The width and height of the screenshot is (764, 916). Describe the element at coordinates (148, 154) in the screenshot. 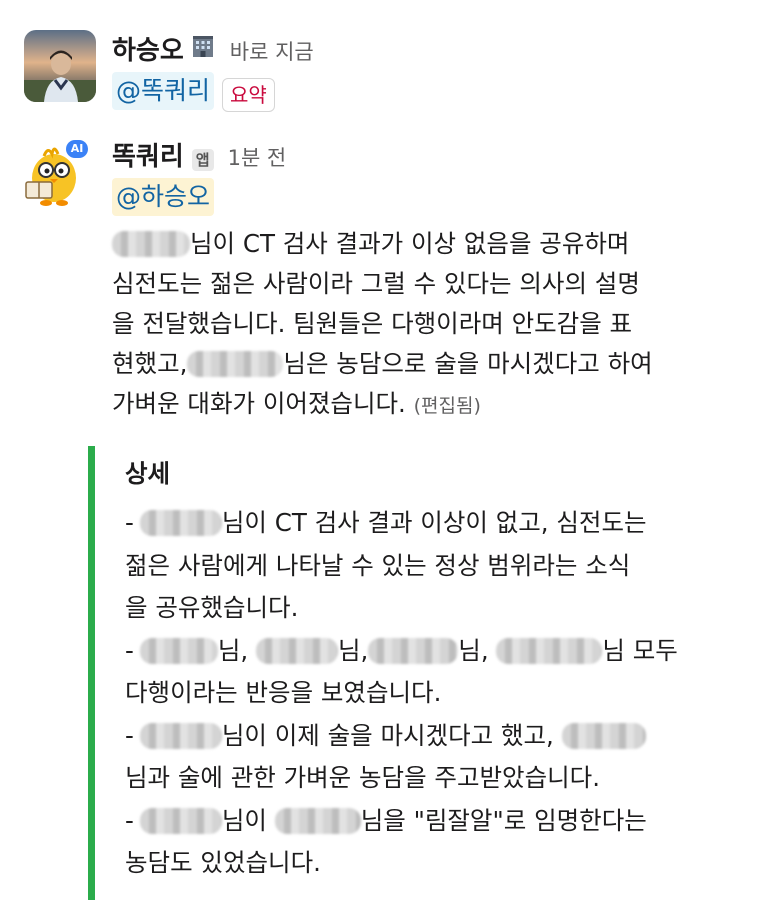

I see `sender-name: 똑쿼리` at that location.